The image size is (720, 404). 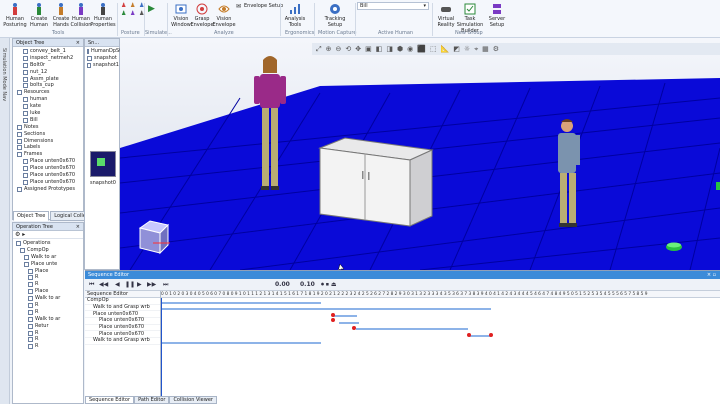 I want to click on posture-icon-1: ♟, so click(x=125, y=5).